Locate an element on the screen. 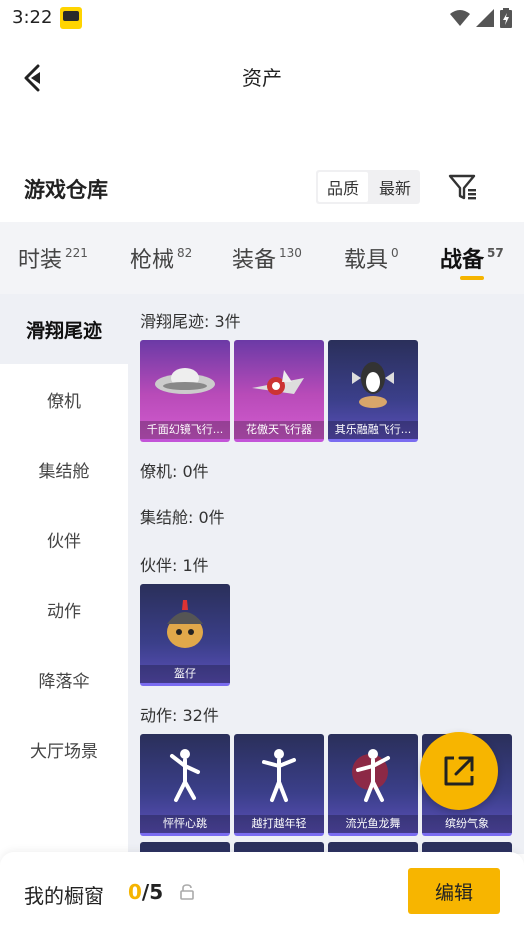 This screenshot has height=932, width=524. warehouse-title: 游戏仓库 is located at coordinates (66, 190).